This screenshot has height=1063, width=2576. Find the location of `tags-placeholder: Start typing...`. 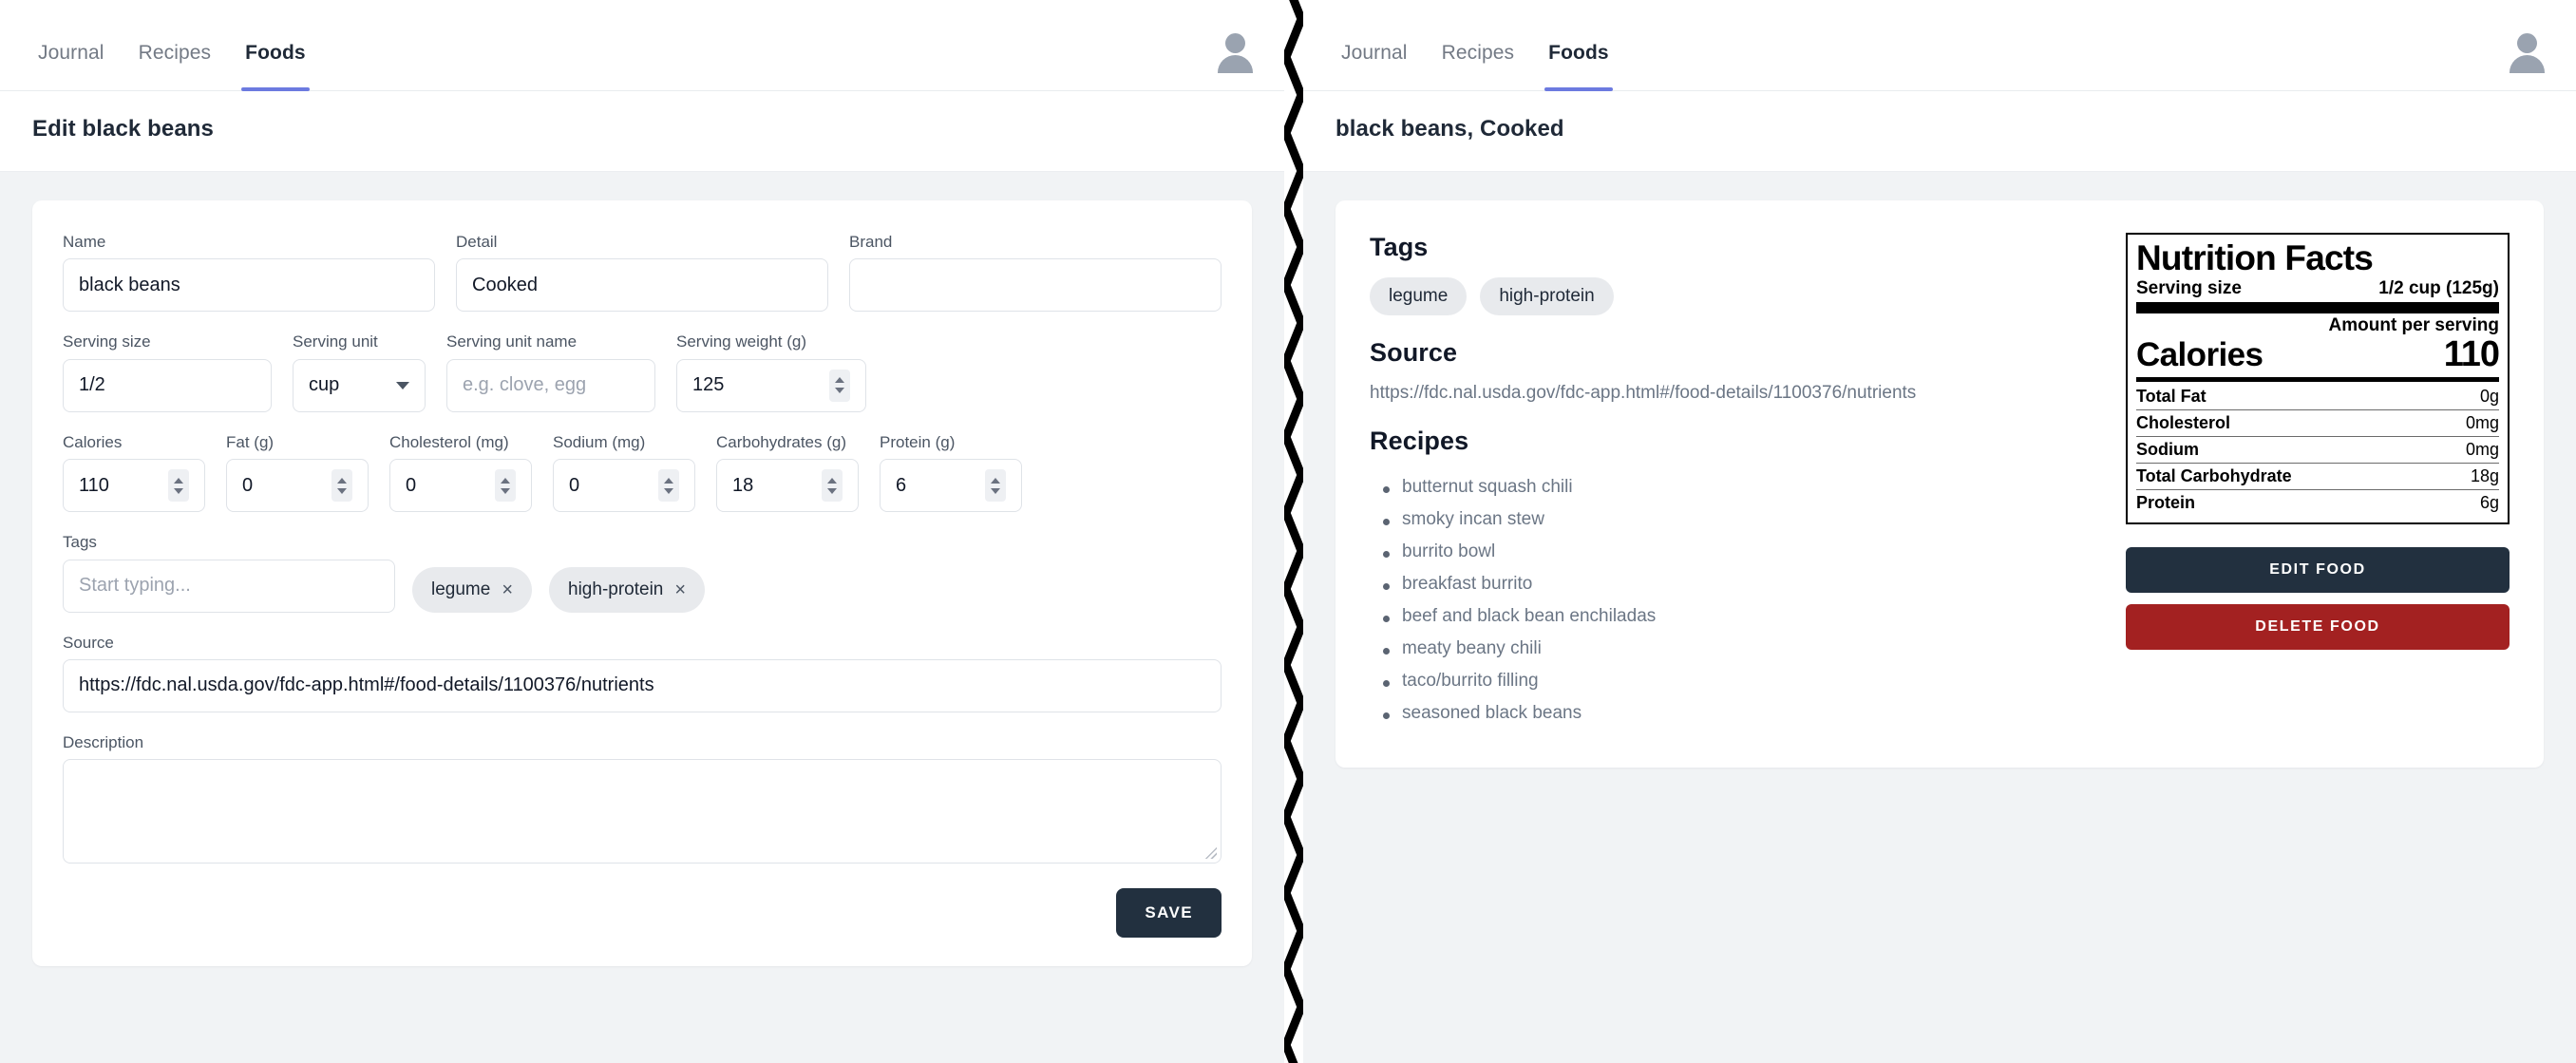

tags-placeholder: Start typing... is located at coordinates (135, 586).